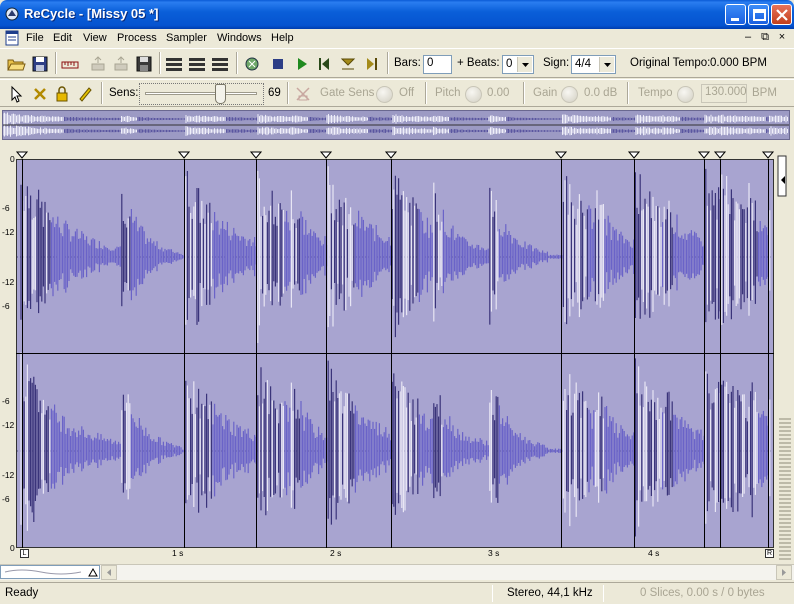 This screenshot has width=794, height=604. I want to click on menu-file: File, so click(35, 38).